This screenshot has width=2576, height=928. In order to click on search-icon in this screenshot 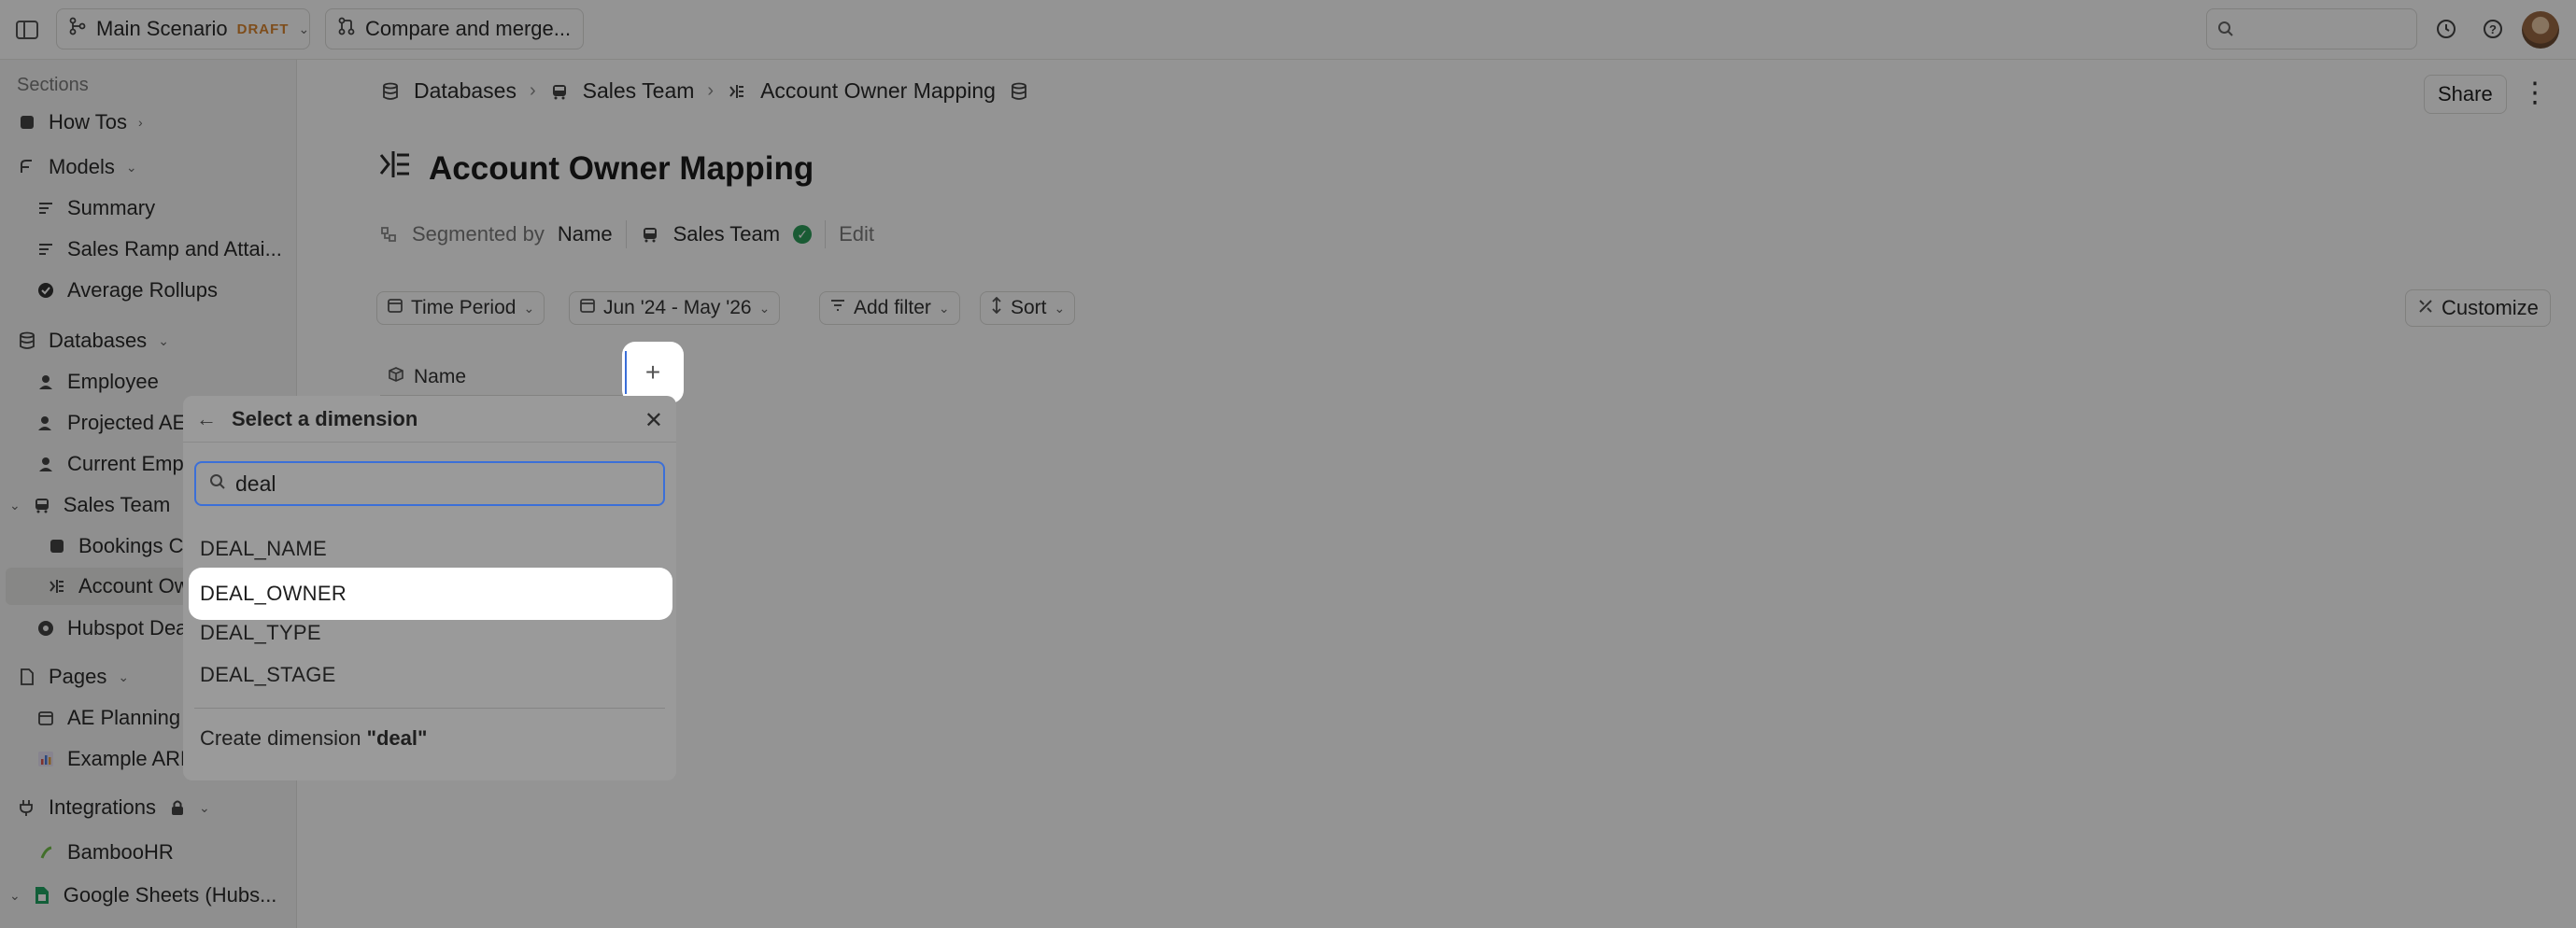, I will do `click(217, 484)`.